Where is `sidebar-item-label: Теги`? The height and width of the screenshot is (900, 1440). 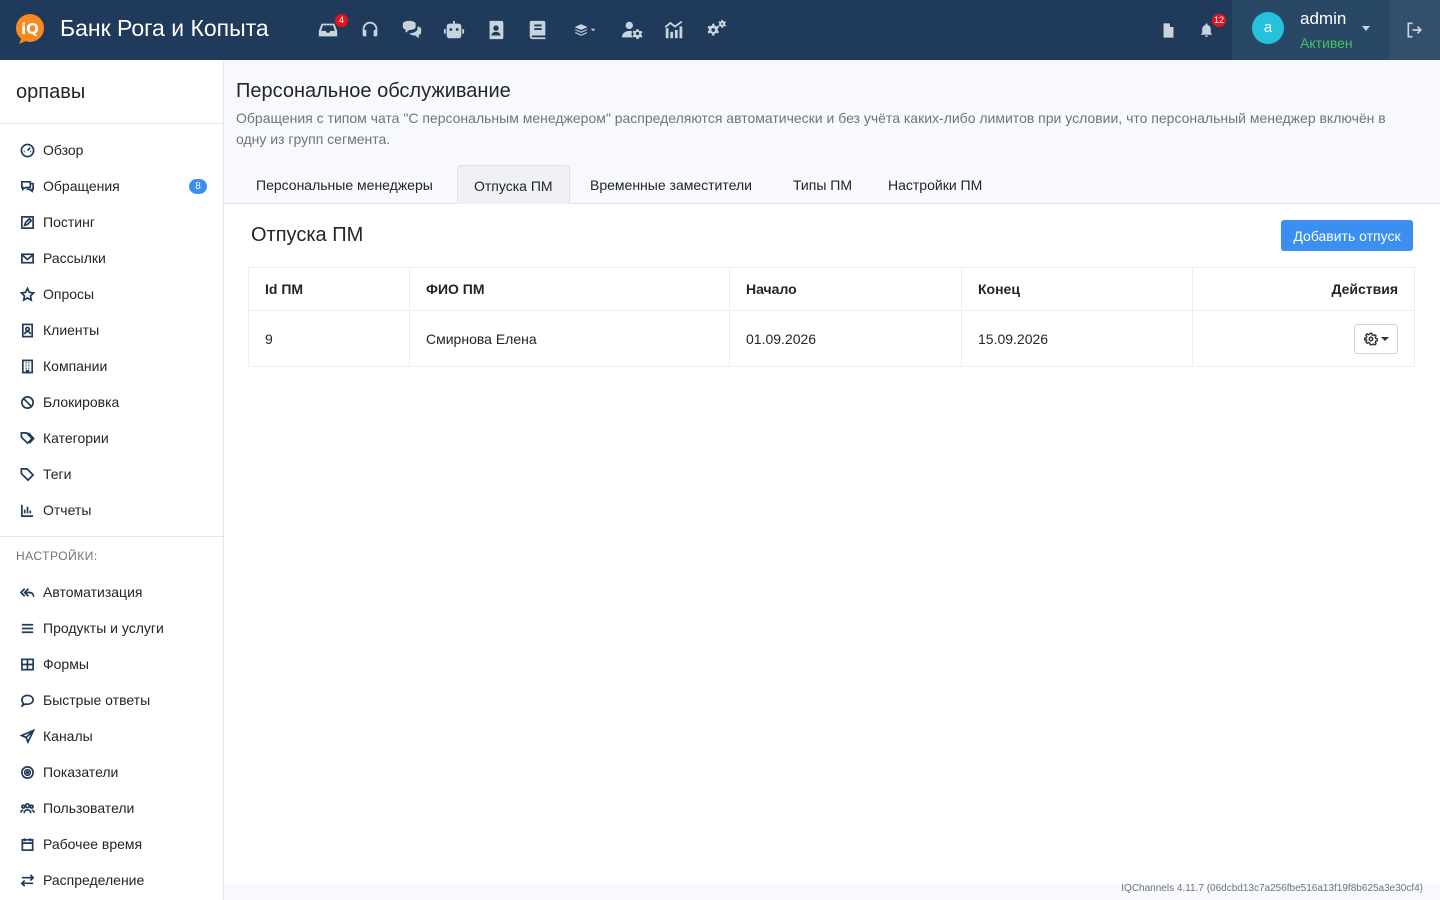
sidebar-item-label: Теги is located at coordinates (57, 474).